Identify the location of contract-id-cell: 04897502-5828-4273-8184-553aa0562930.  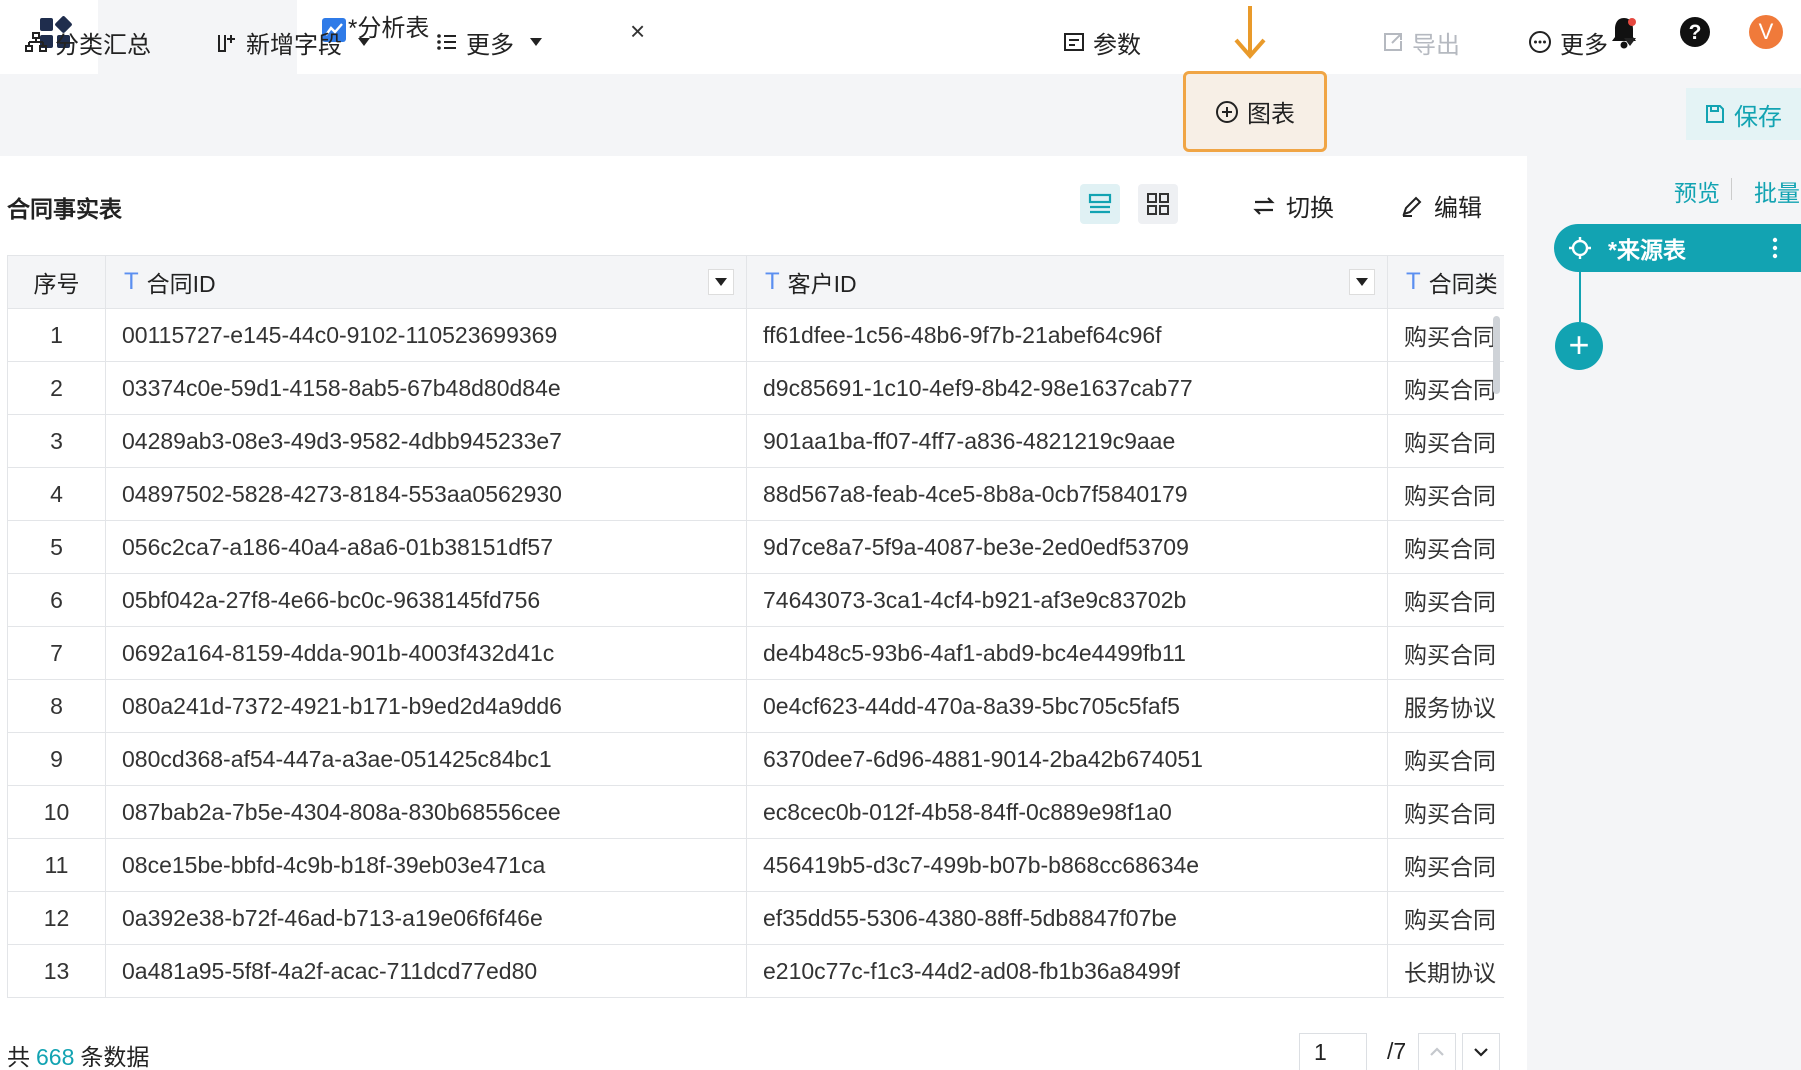
(426, 494).